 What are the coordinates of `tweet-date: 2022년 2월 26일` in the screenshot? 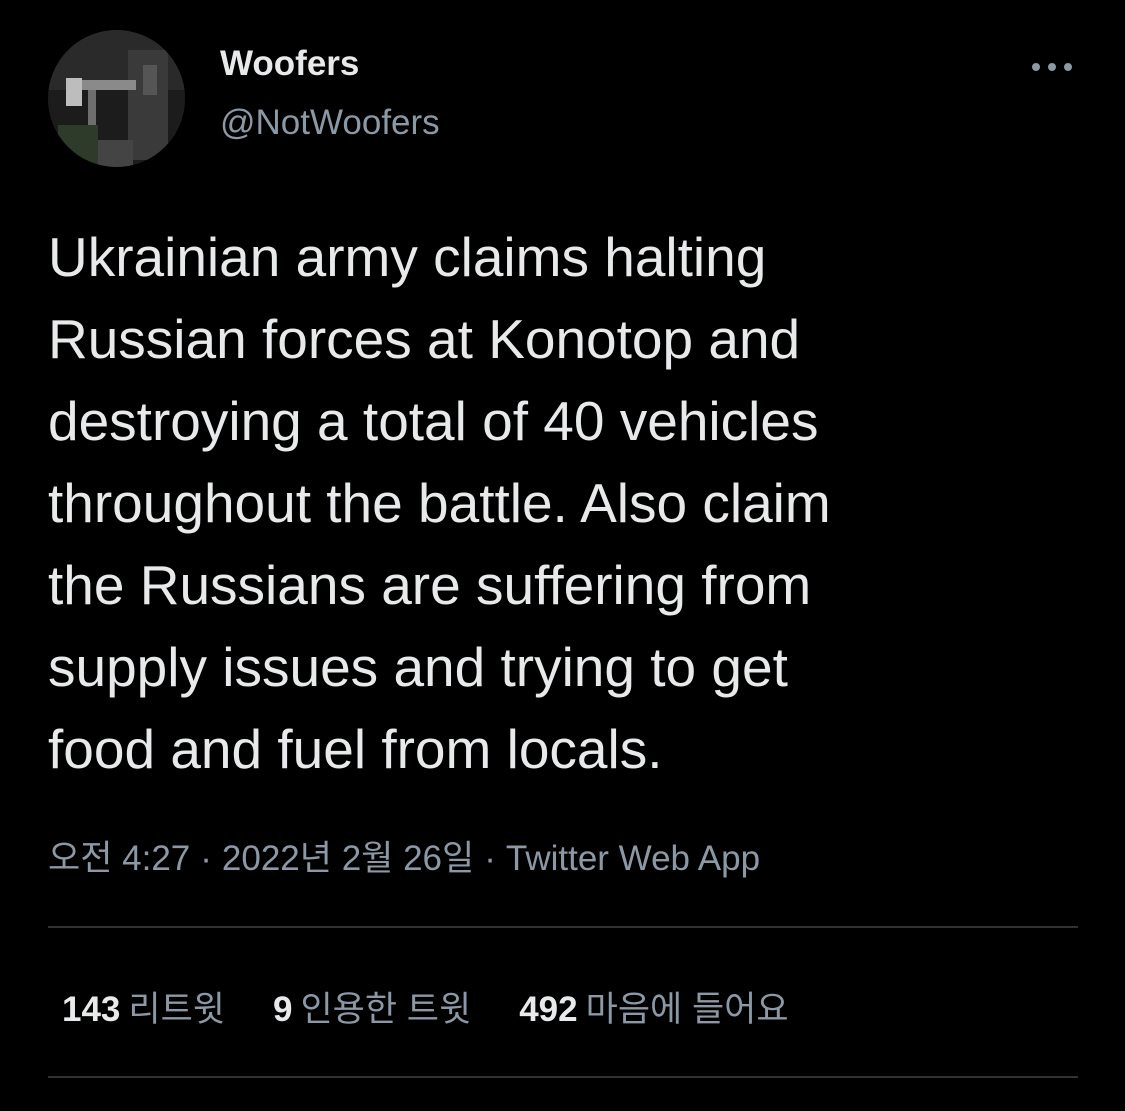 It's located at (348, 858).